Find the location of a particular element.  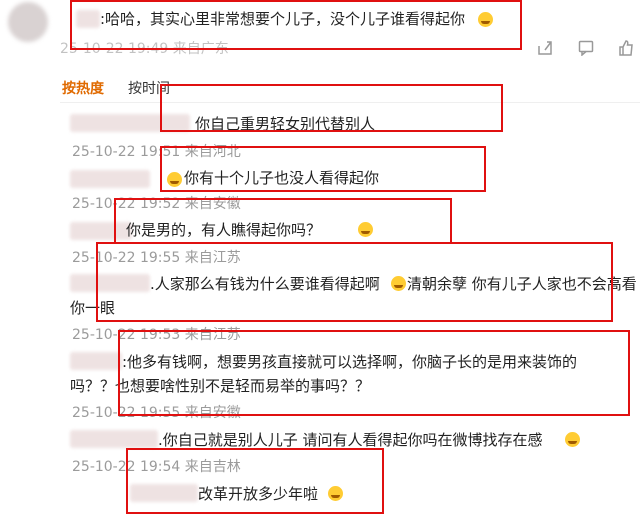

reply-text-cont: 清朝余孽 你有儿子人家也不会高看 is located at coordinates (522, 284).